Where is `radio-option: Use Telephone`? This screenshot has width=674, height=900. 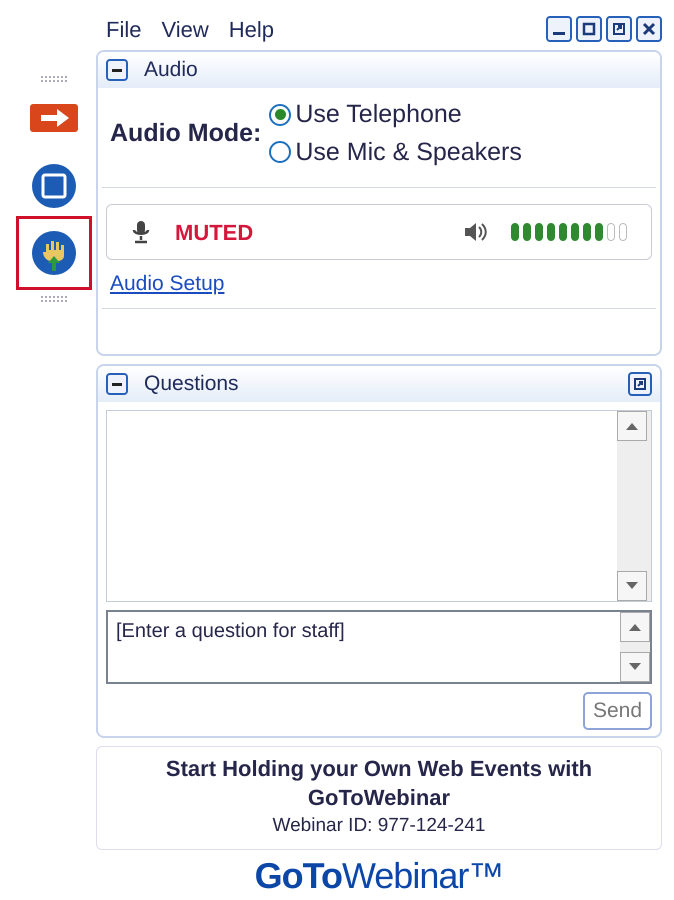 radio-option: Use Telephone is located at coordinates (395, 115).